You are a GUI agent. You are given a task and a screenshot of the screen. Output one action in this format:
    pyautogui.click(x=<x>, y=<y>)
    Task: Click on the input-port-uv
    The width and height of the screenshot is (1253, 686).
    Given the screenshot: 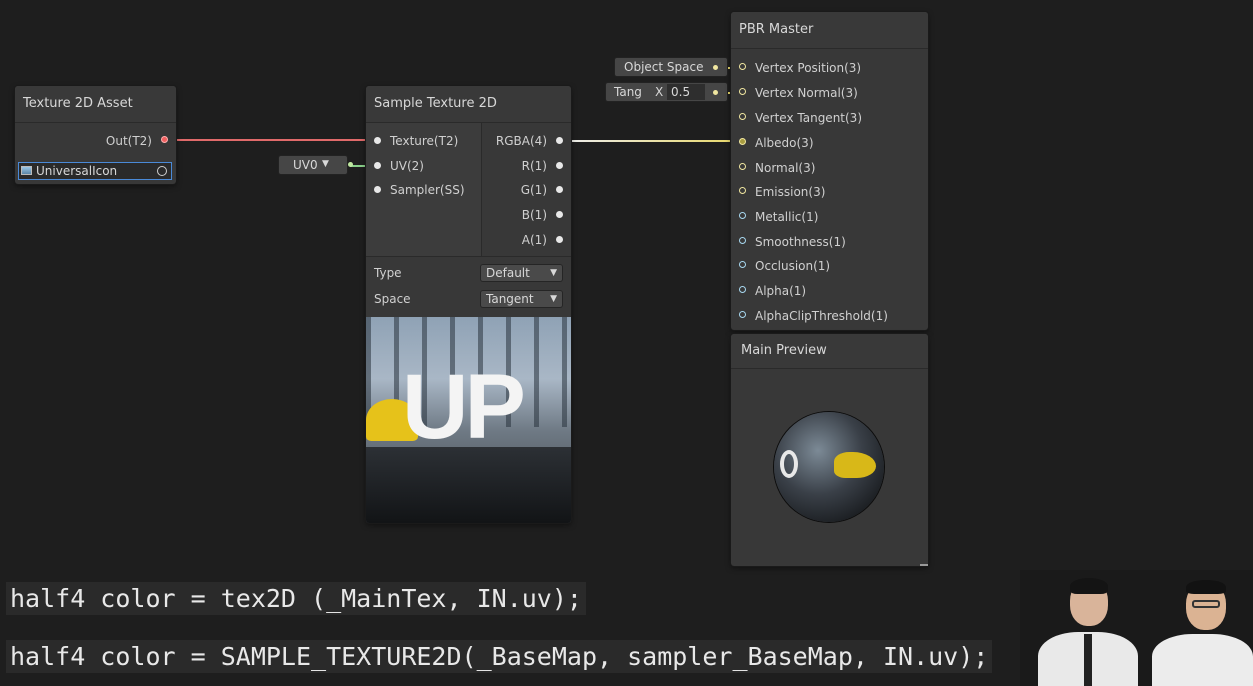 What is the action you would take?
    pyautogui.click(x=377, y=165)
    